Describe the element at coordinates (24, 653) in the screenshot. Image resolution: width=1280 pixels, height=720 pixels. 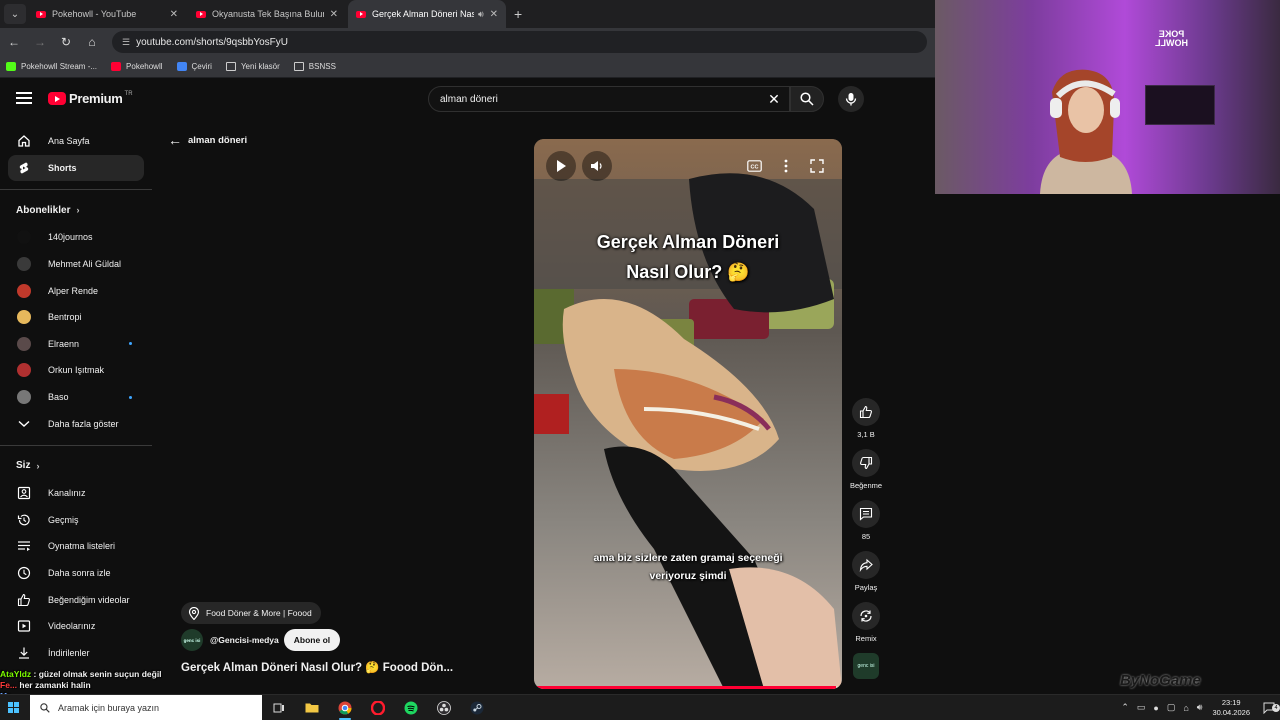
I see `download-icon` at that location.